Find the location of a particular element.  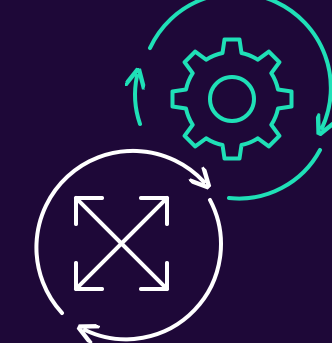

gear-outline is located at coordinates (232, 99).